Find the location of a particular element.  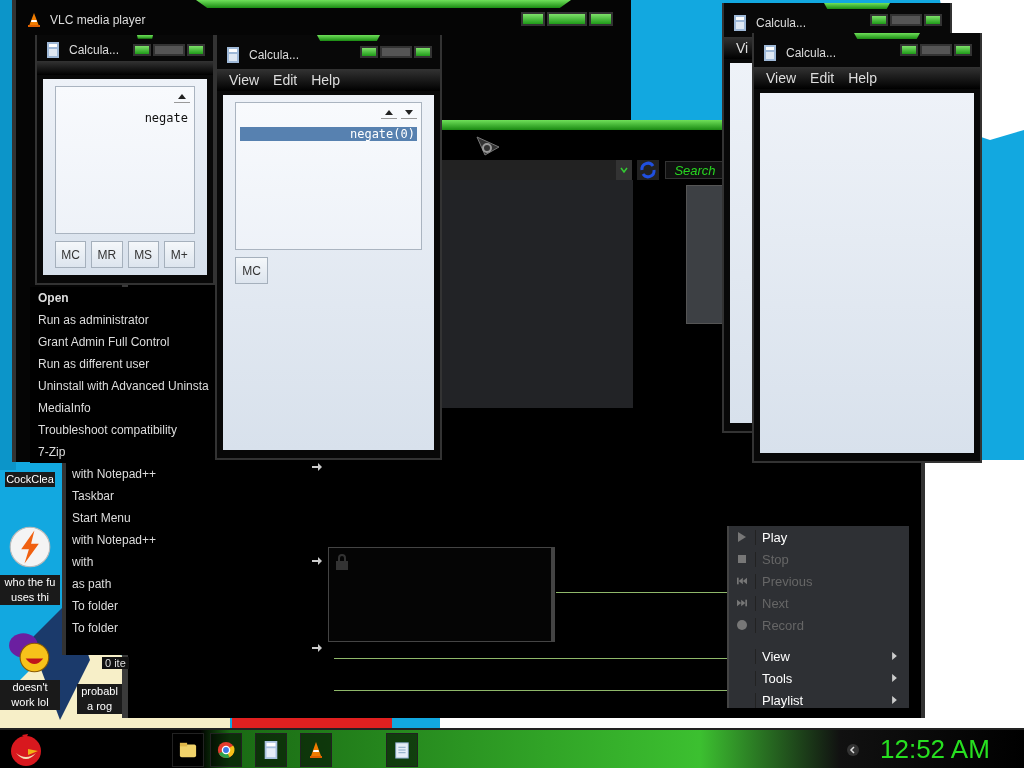

menu-item: Run as different user is located at coordinates (122, 364).